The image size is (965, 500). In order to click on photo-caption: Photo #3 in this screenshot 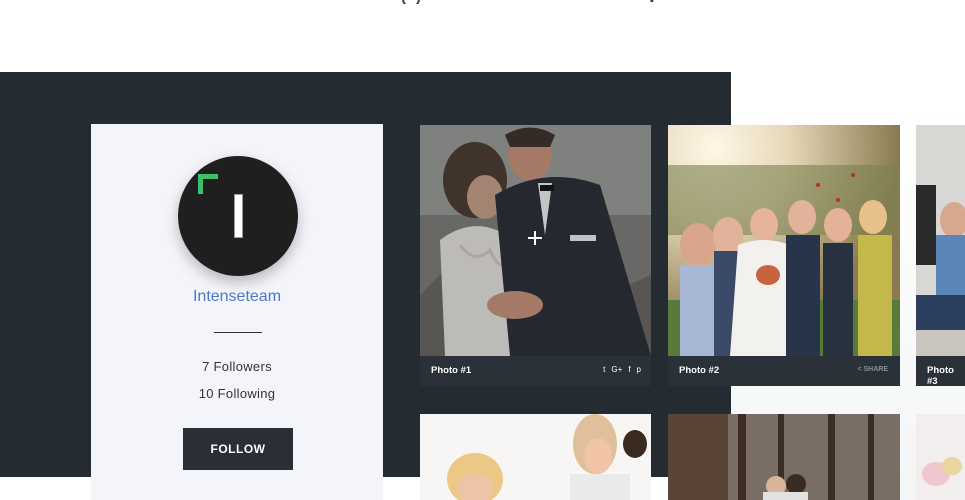, I will do `click(940, 371)`.